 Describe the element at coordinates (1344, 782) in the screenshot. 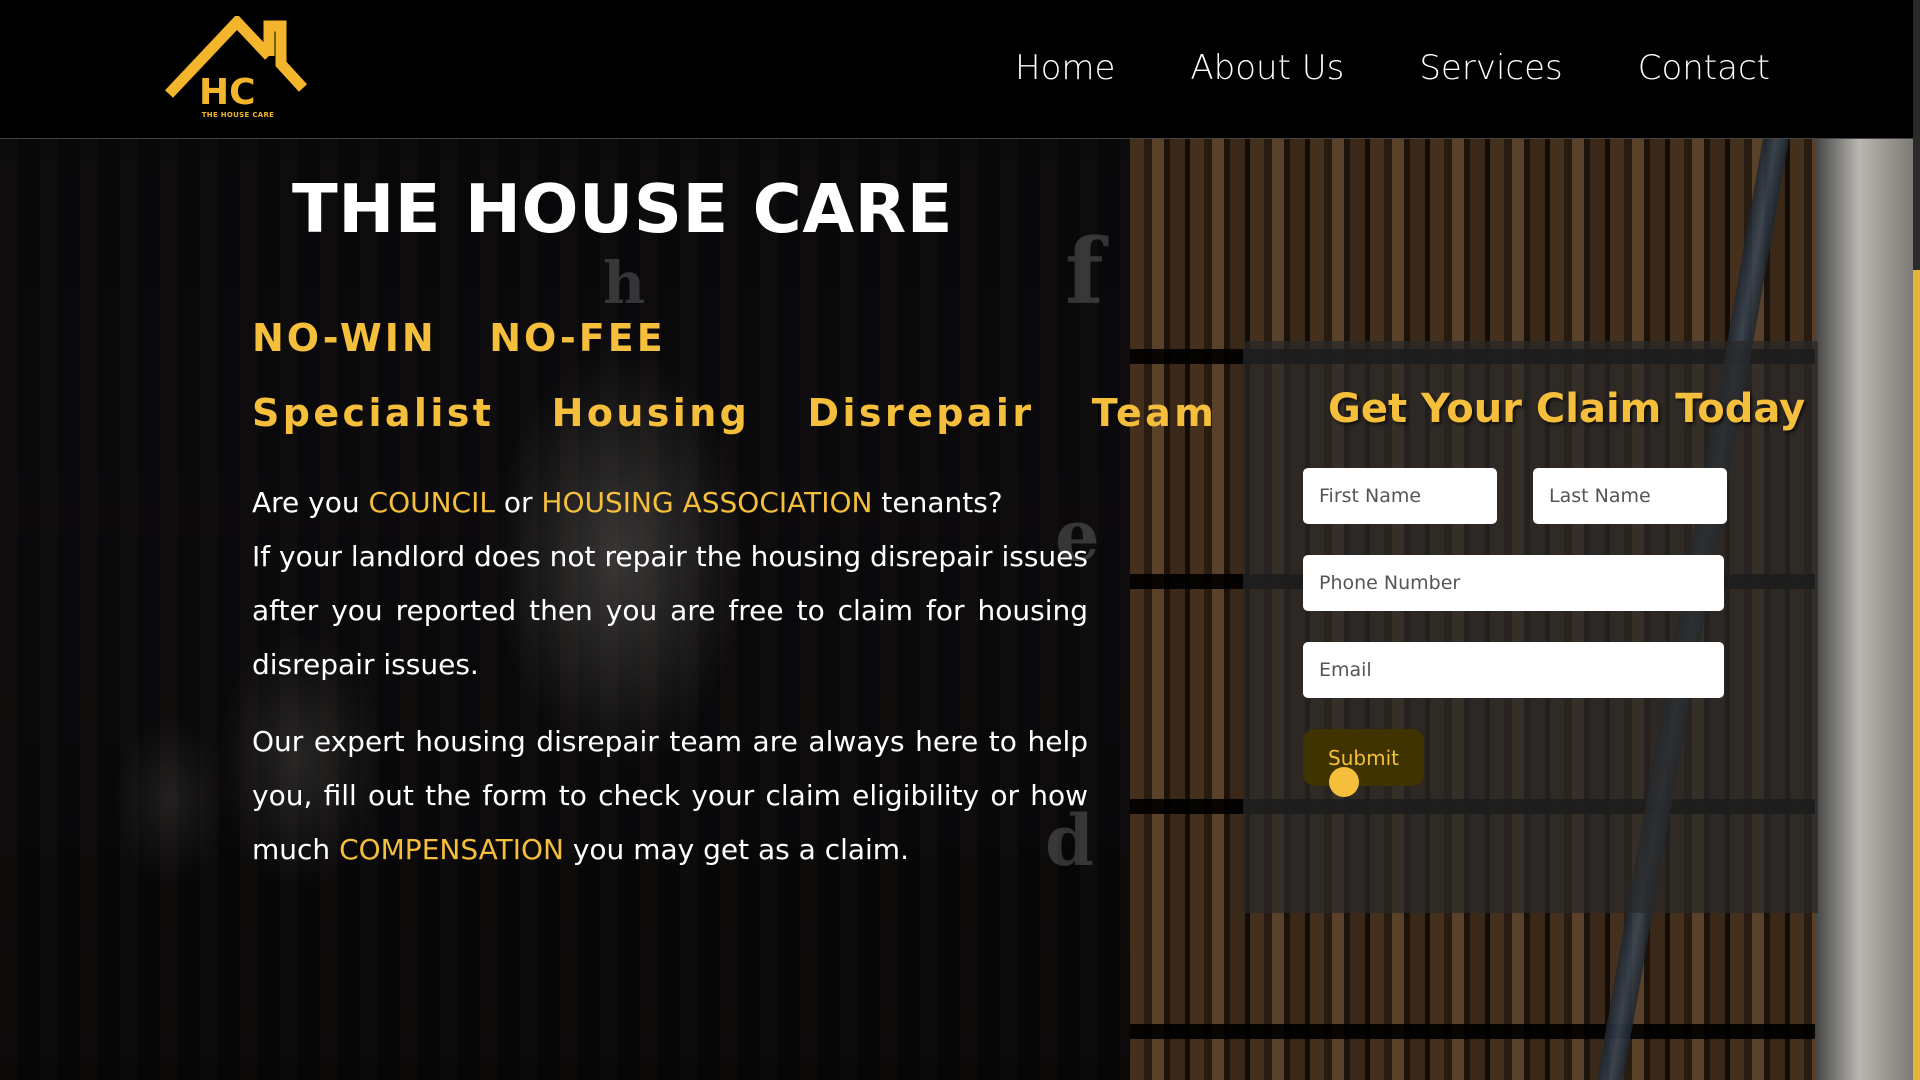

I see `cursor-indicator` at that location.